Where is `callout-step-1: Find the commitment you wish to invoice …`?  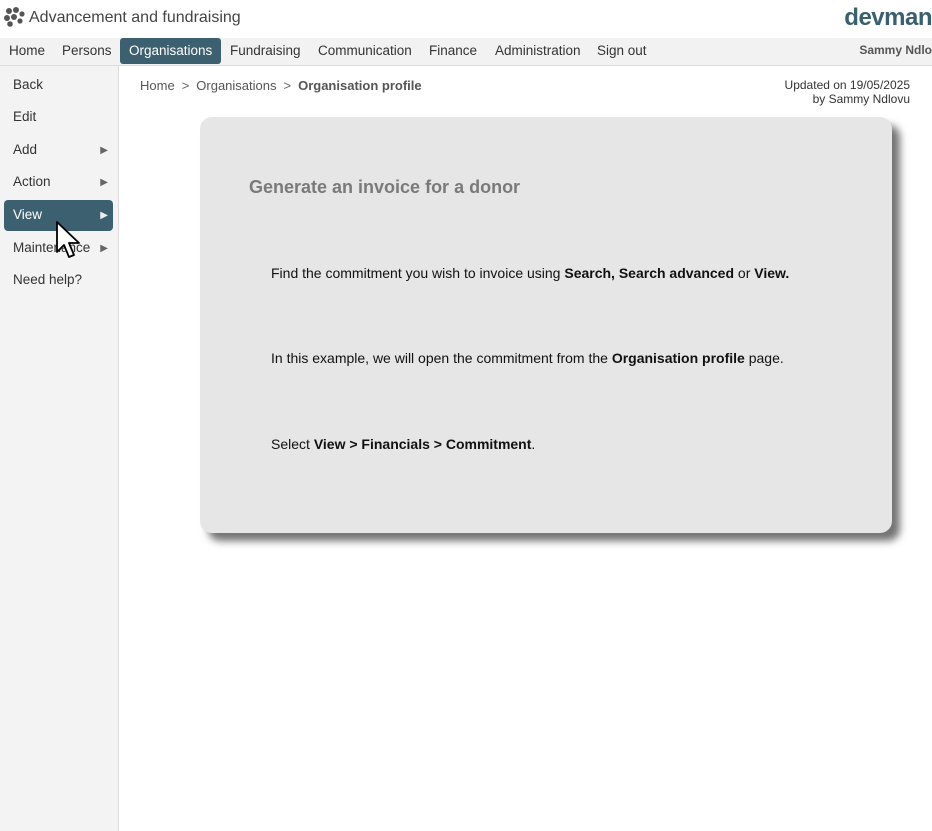 callout-step-1: Find the commitment you wish to invoice … is located at coordinates (530, 273).